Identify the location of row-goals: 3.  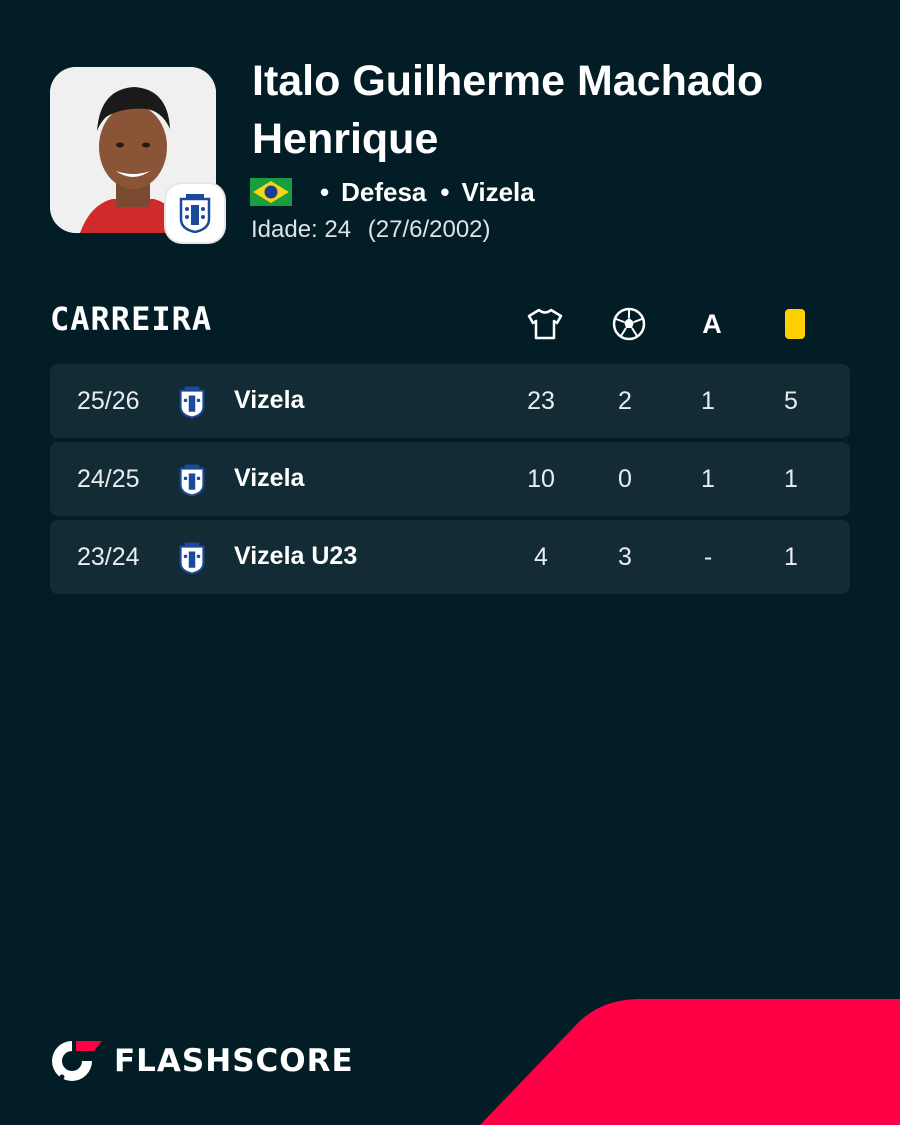
(625, 557).